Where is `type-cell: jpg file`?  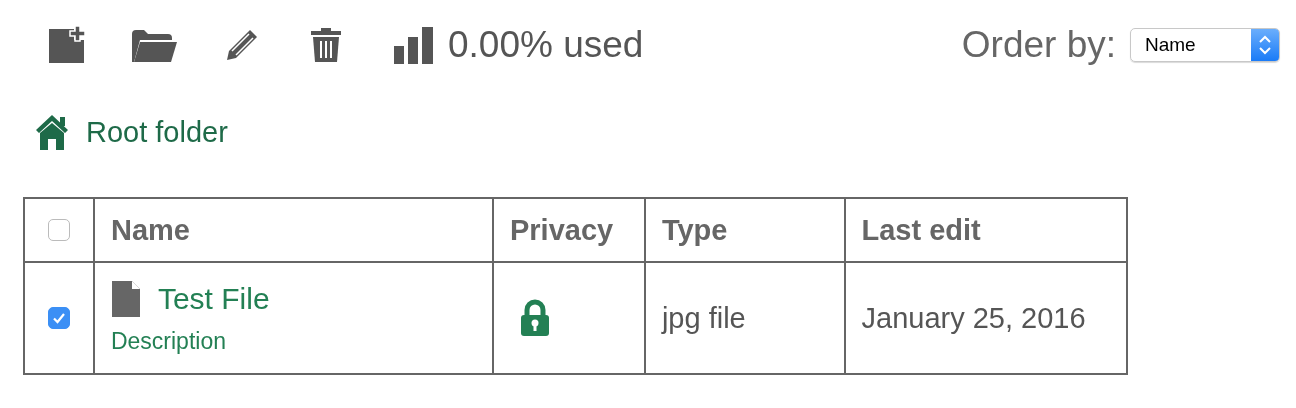
type-cell: jpg file is located at coordinates (744, 318).